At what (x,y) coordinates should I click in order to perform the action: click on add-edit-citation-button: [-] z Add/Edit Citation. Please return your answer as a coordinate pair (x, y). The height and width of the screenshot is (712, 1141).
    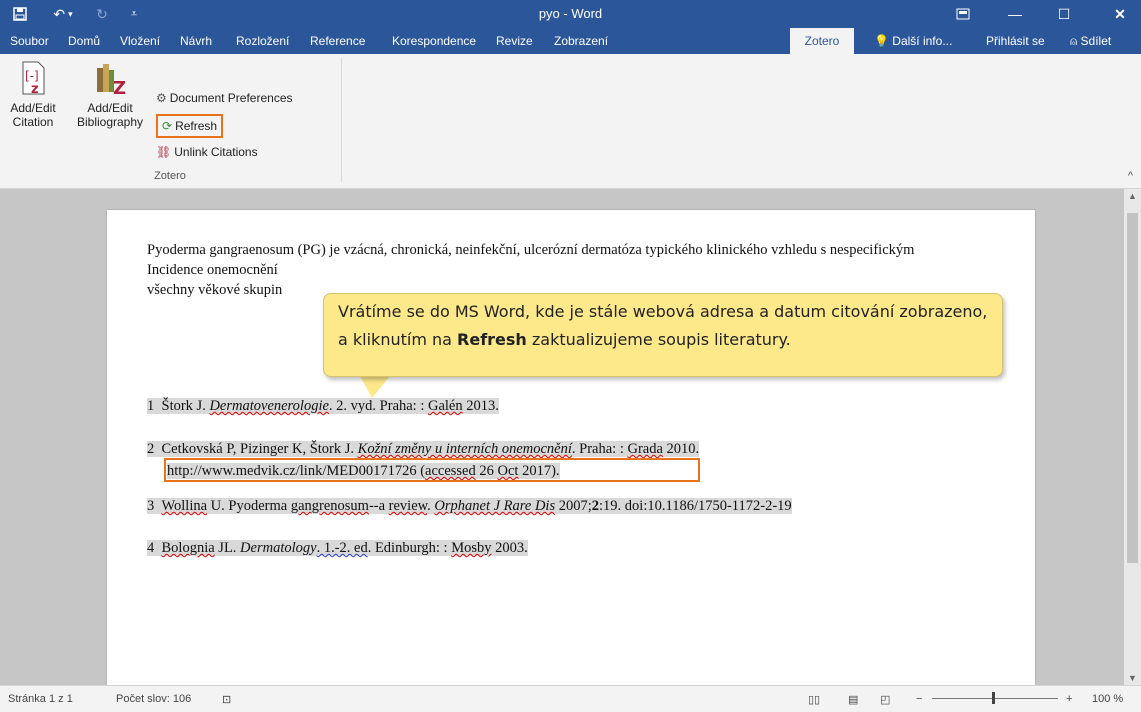
    Looking at the image, I should click on (33, 93).